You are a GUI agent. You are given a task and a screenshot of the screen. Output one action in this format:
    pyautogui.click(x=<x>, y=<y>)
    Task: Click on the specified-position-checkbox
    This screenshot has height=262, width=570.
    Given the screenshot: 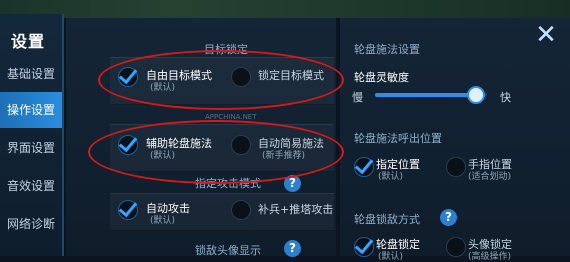 What is the action you would take?
    pyautogui.click(x=364, y=167)
    